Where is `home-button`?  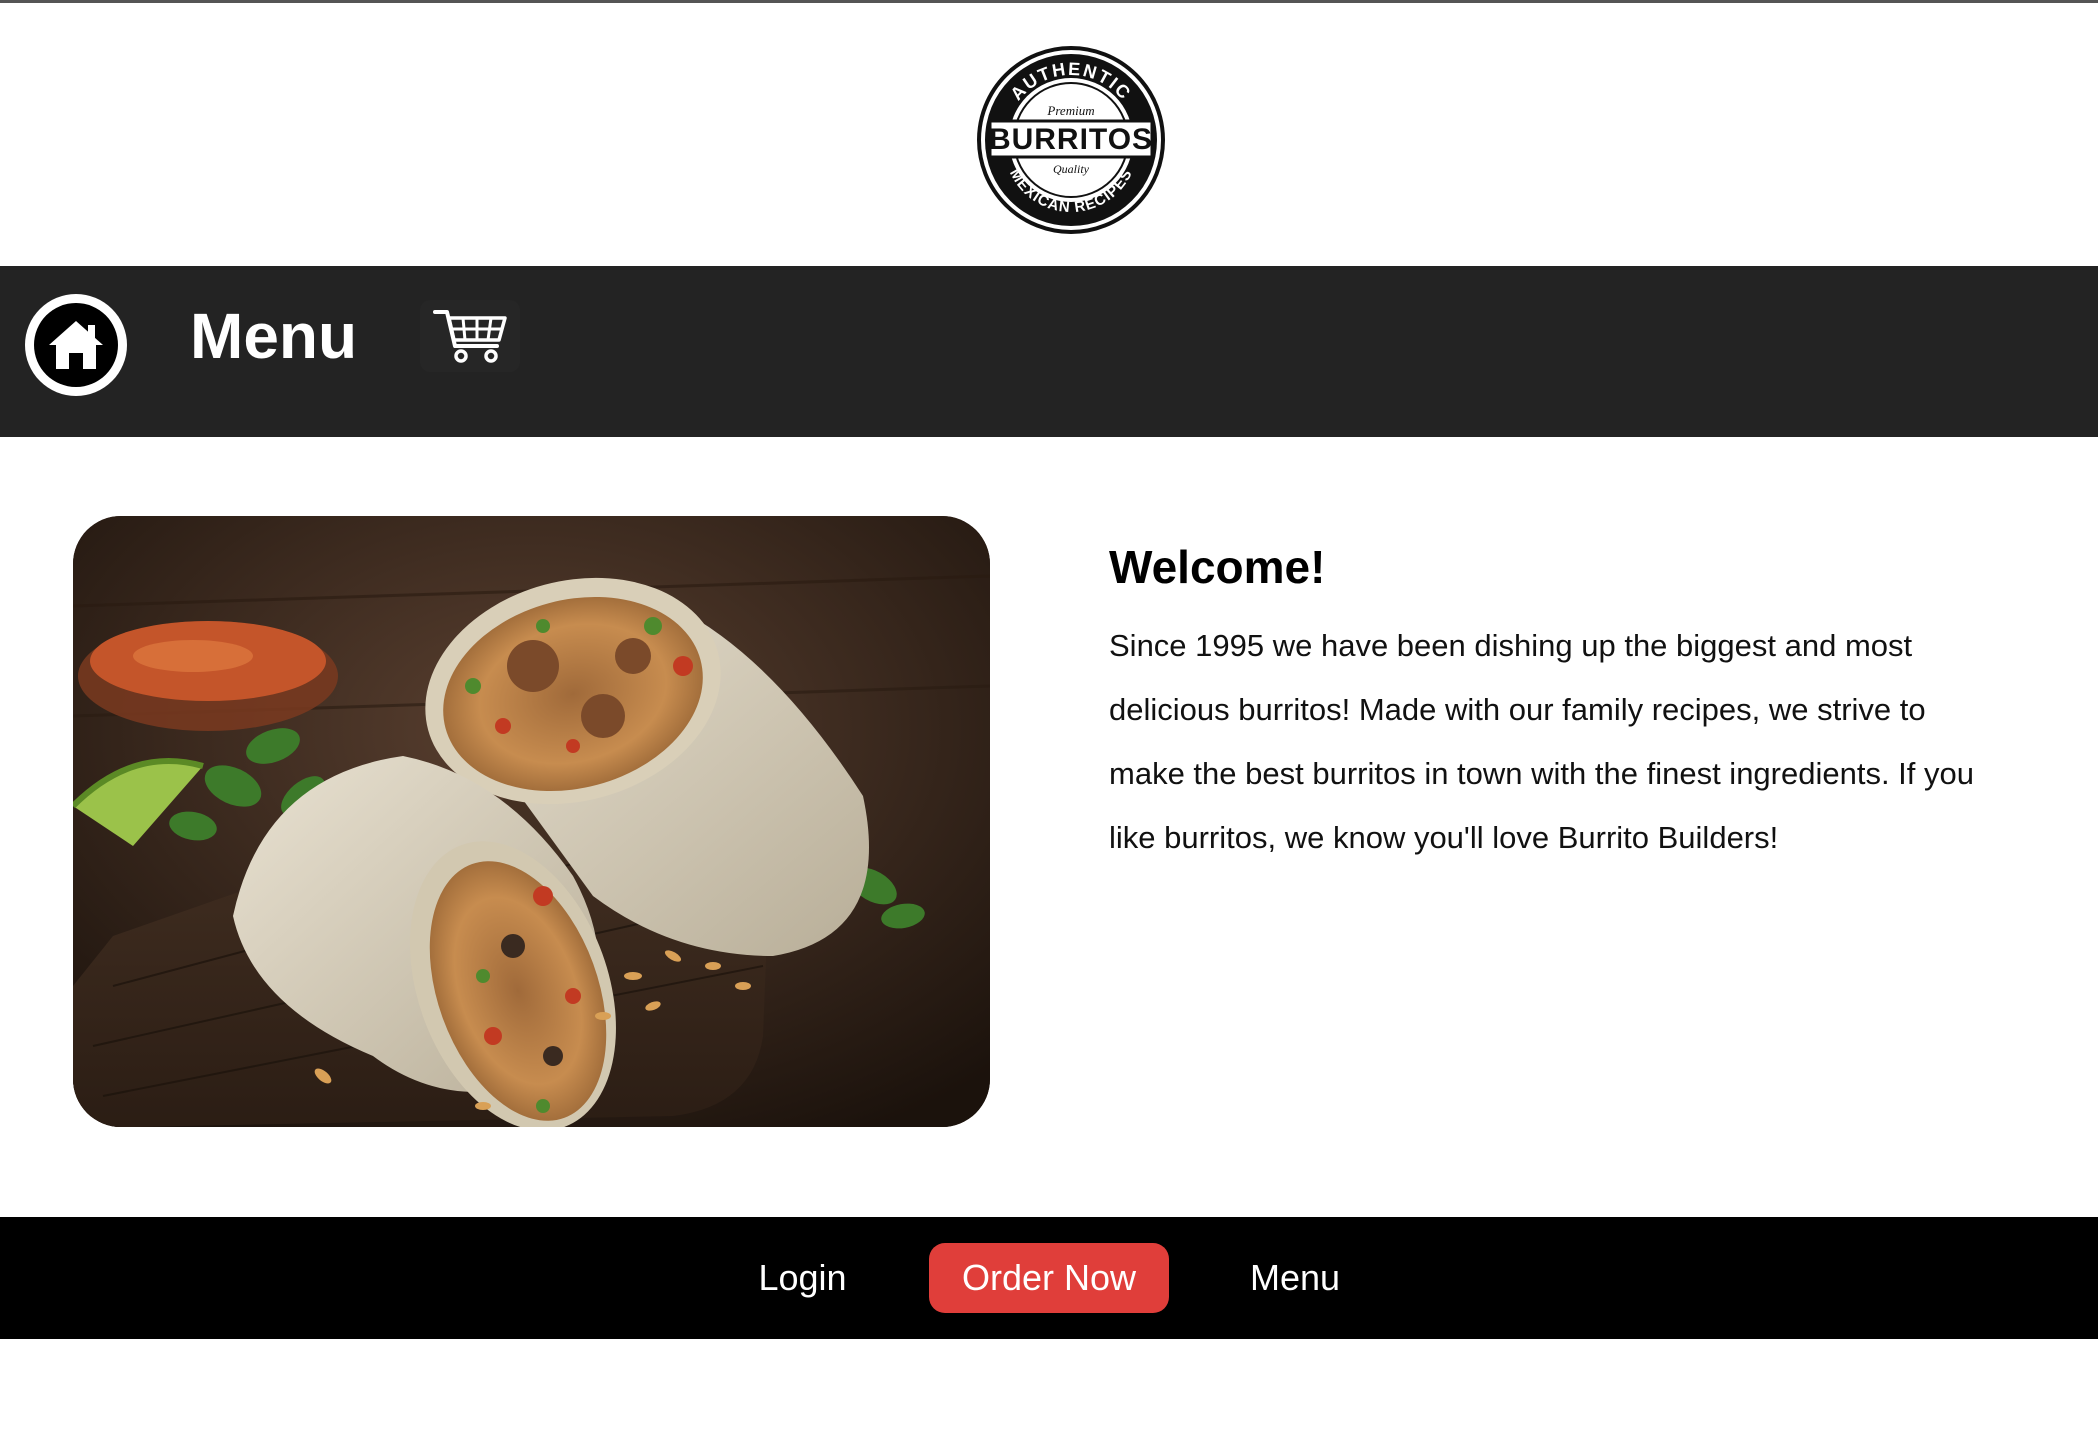 home-button is located at coordinates (76, 345).